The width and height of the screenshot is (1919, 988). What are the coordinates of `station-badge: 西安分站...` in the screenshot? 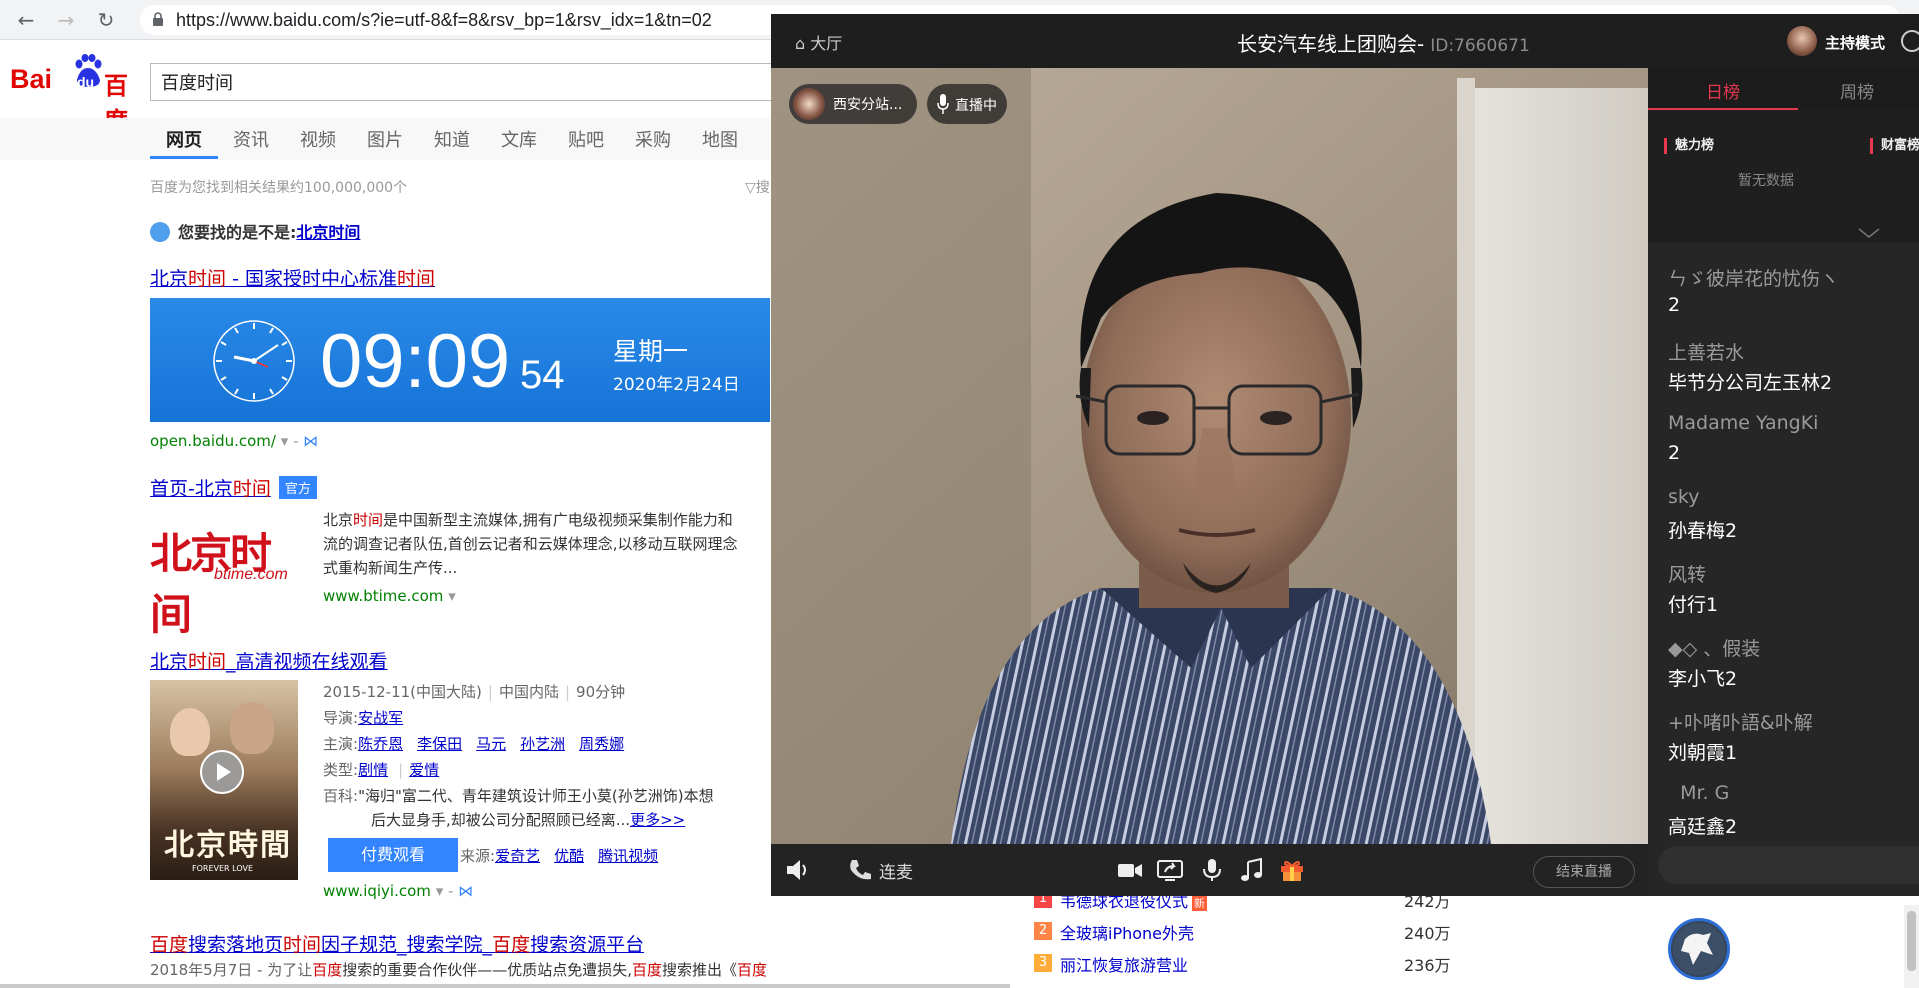 It's located at (853, 104).